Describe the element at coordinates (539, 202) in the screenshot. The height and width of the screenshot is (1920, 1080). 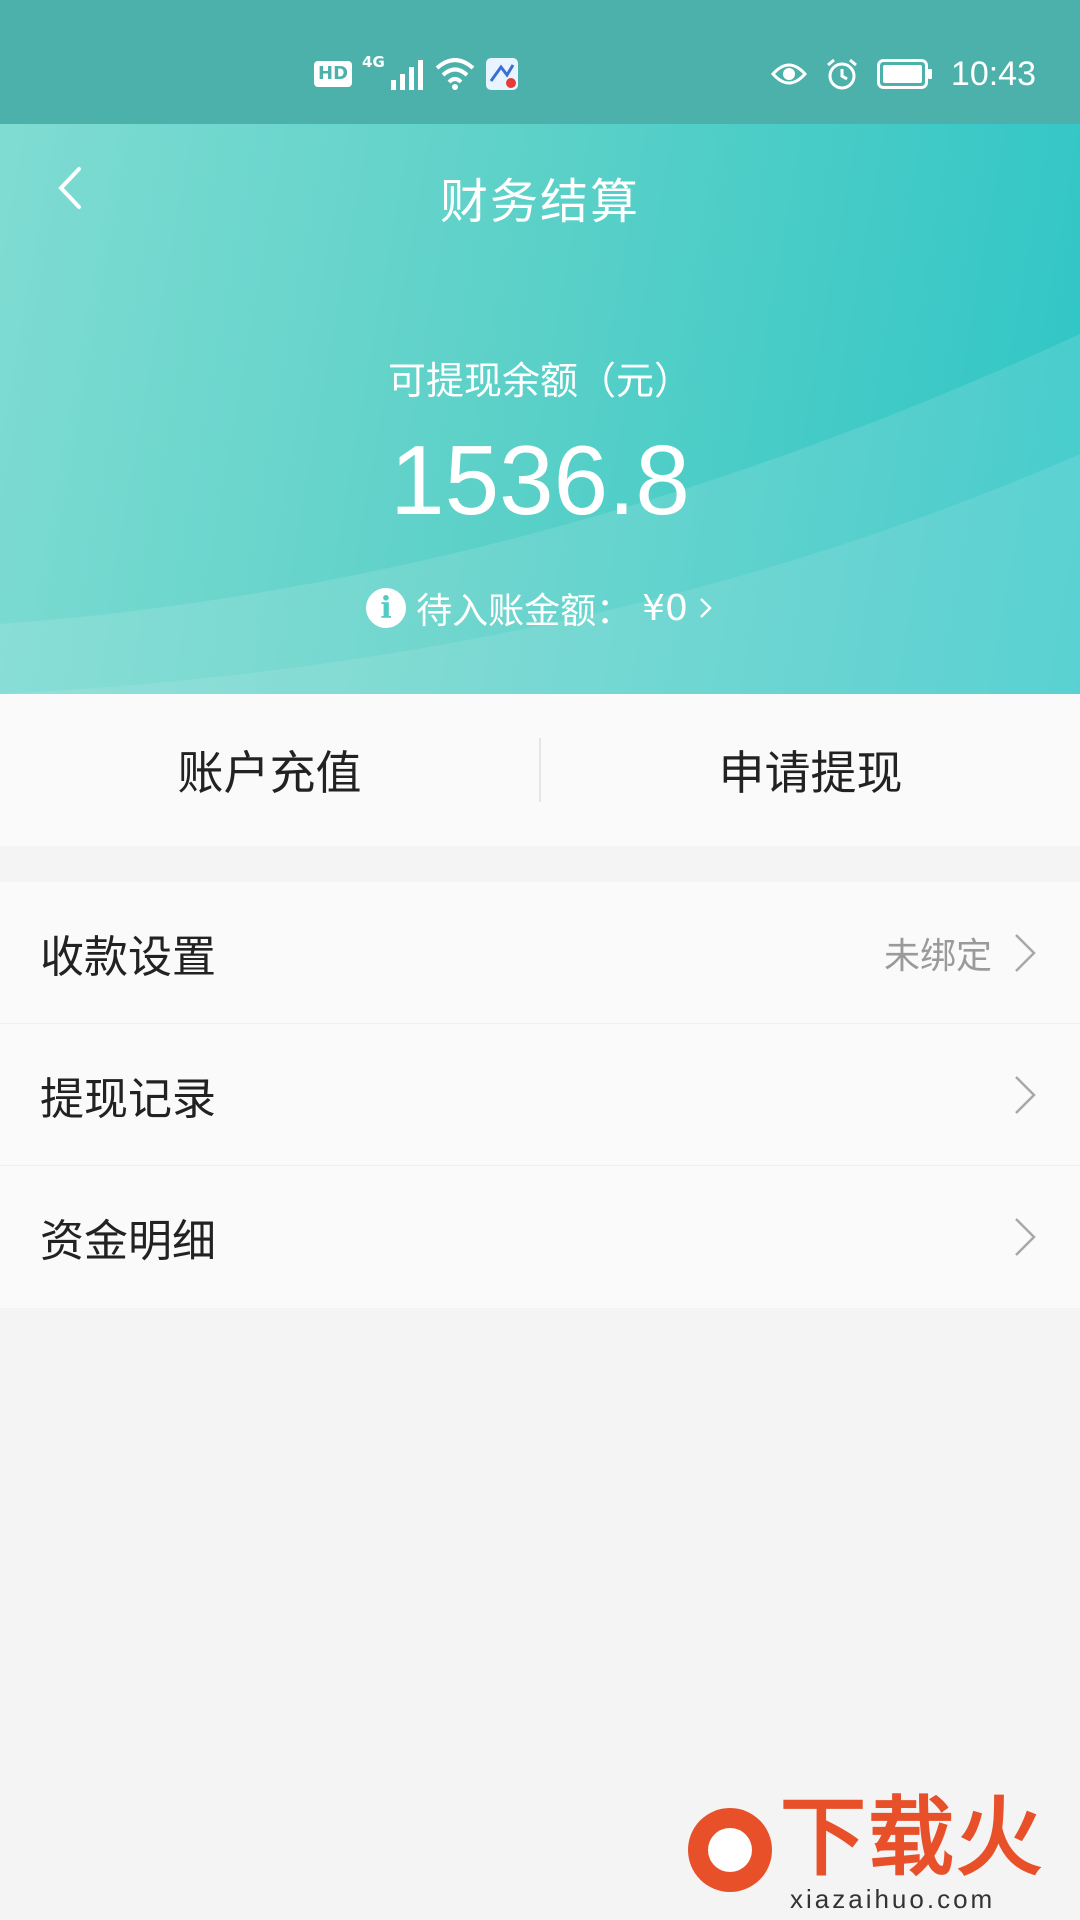
I see `page-title: 财务结算` at that location.